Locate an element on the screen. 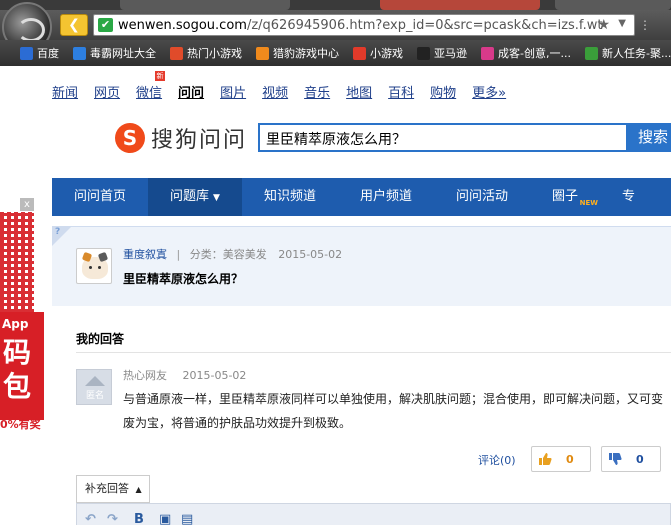  question-mark-icon: ? is located at coordinates (58, 232).